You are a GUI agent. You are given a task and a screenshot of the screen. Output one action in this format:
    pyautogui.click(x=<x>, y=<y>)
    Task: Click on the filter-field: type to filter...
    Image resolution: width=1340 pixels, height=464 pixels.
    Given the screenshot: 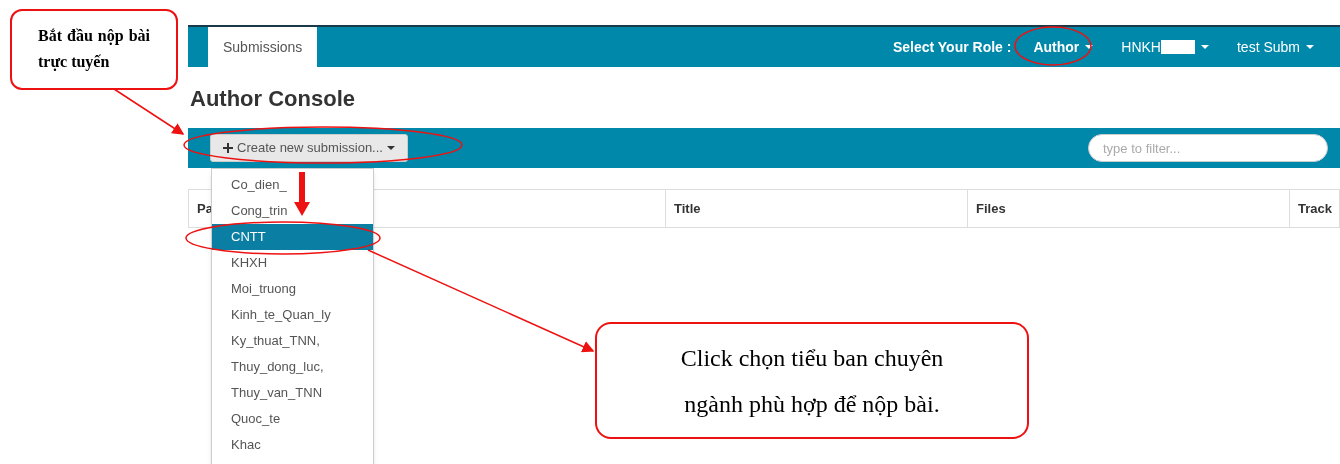 What is the action you would take?
    pyautogui.click(x=1208, y=148)
    